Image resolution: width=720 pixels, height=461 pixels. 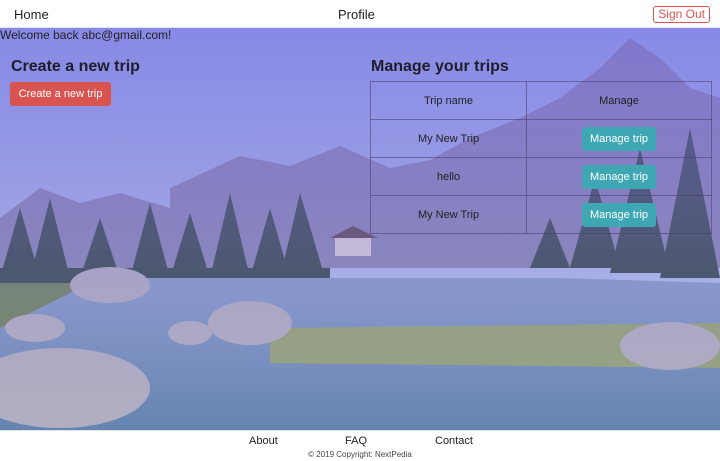 What do you see at coordinates (454, 441) in the screenshot?
I see `footer-contact-link: Contact` at bounding box center [454, 441].